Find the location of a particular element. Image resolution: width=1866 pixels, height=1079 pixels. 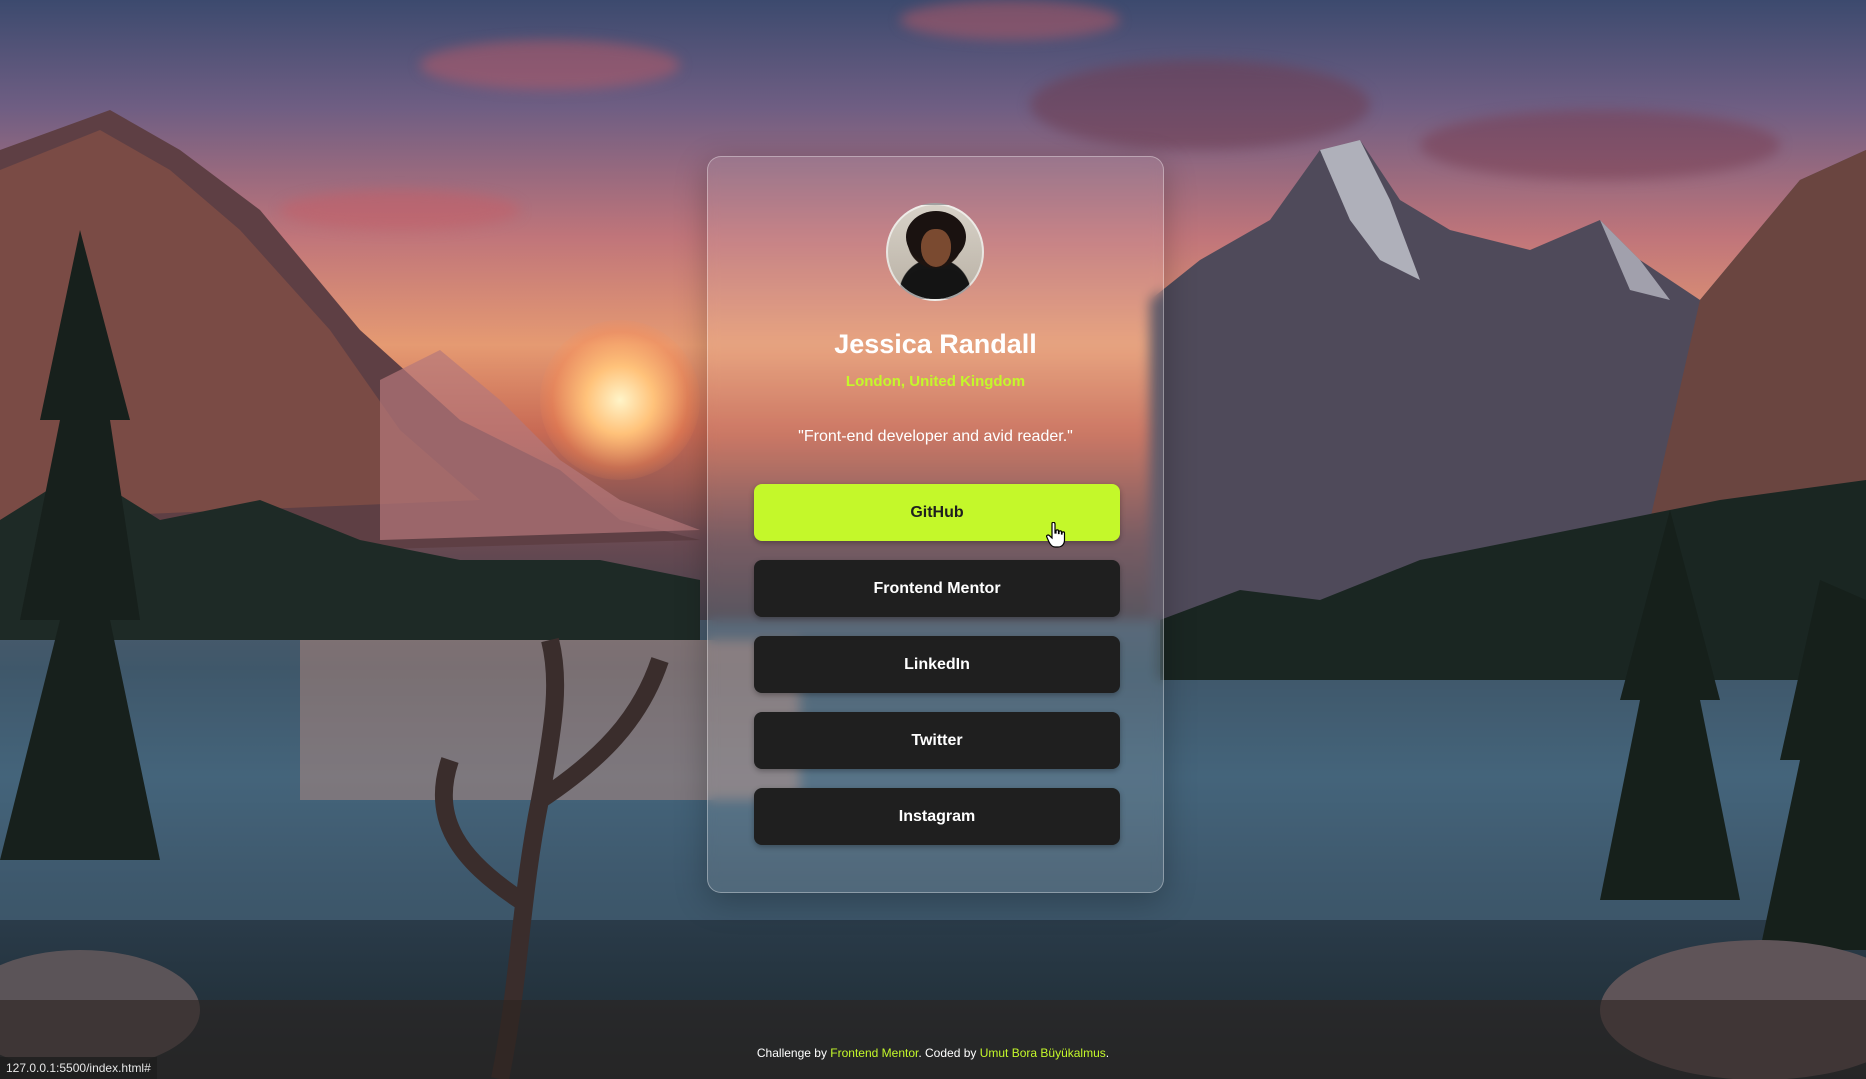

avatar-body is located at coordinates (936, 284).